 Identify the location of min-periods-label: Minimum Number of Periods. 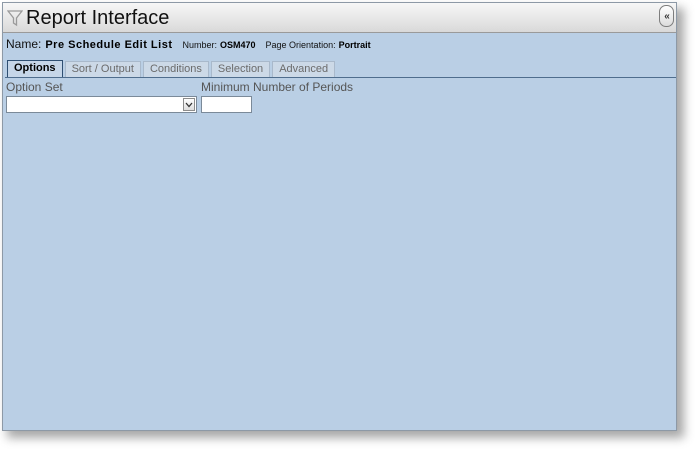
(277, 87).